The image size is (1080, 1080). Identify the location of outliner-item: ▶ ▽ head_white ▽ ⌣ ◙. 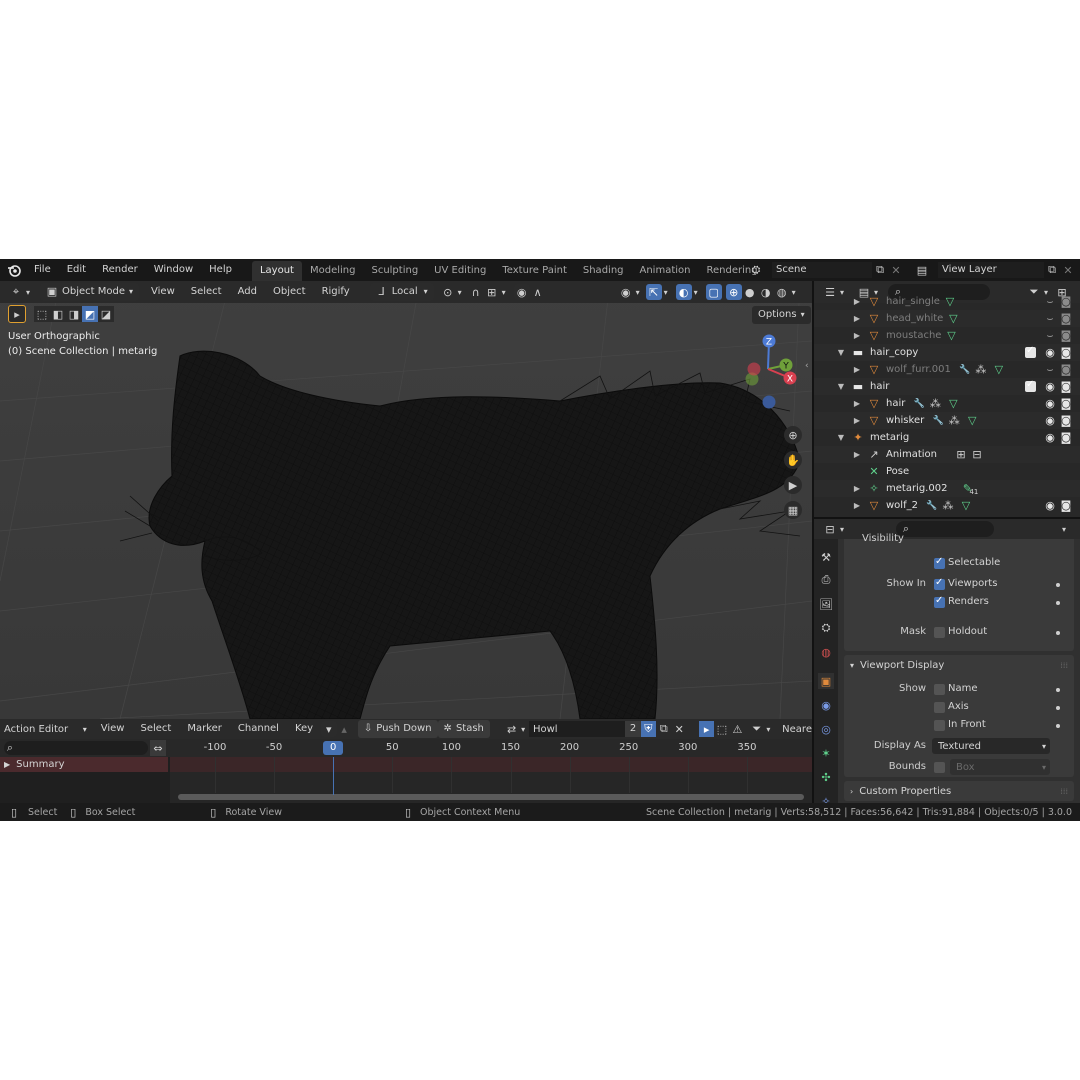
(947, 318).